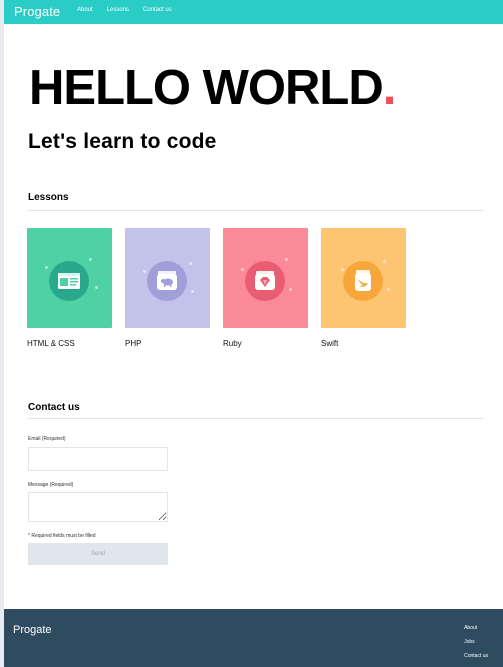 This screenshot has width=503, height=667. What do you see at coordinates (51, 485) in the screenshot?
I see `message-label: Message (Required)` at bounding box center [51, 485].